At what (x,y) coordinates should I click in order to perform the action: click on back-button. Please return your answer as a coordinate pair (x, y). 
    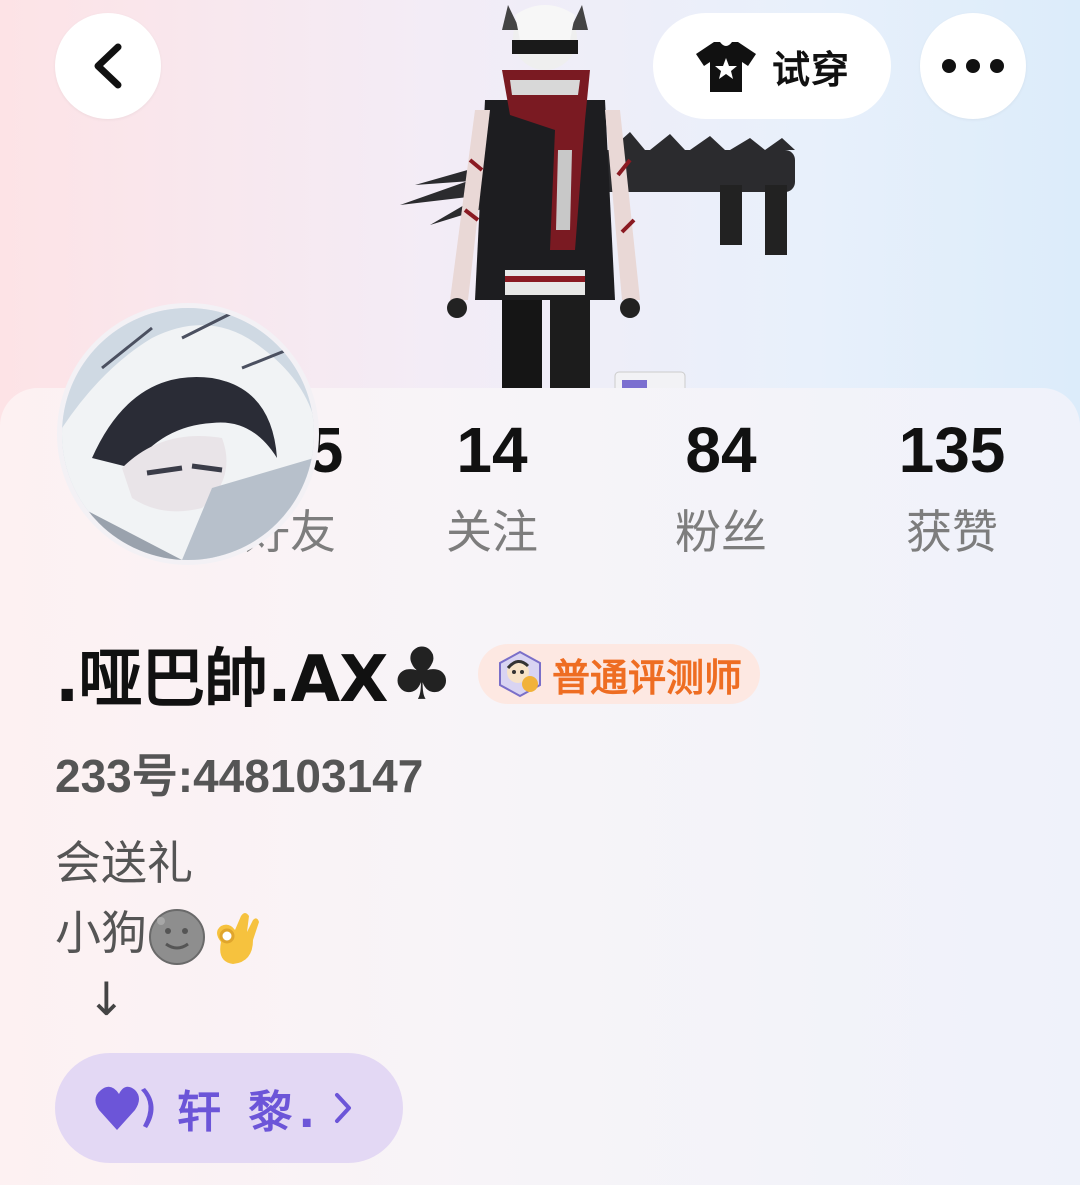
    Looking at the image, I should click on (108, 66).